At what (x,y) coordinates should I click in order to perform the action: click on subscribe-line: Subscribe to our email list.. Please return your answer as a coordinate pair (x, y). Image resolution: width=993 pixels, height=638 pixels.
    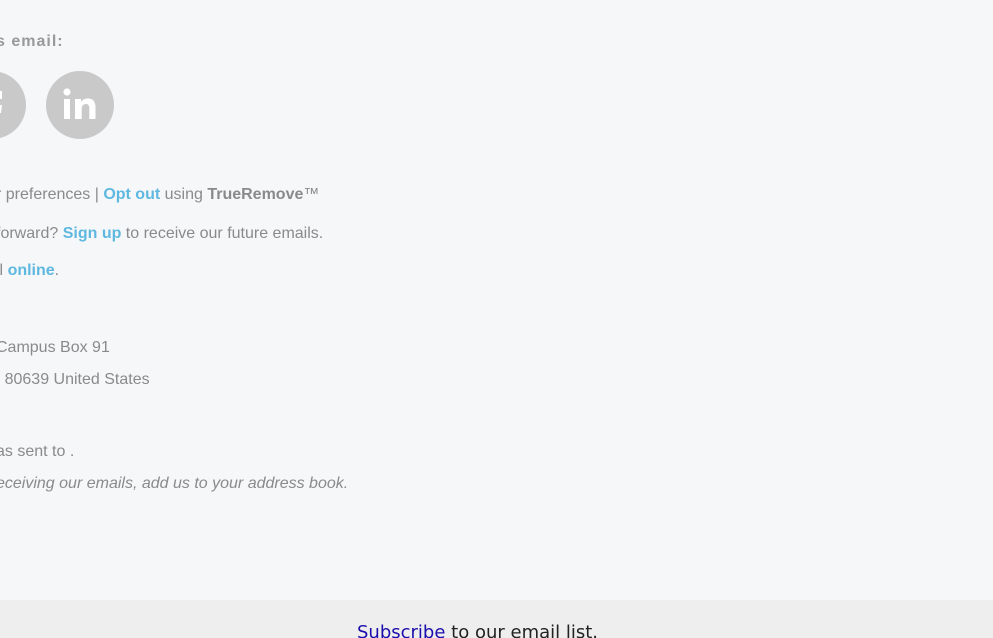
    Looking at the image, I should click on (477, 630).